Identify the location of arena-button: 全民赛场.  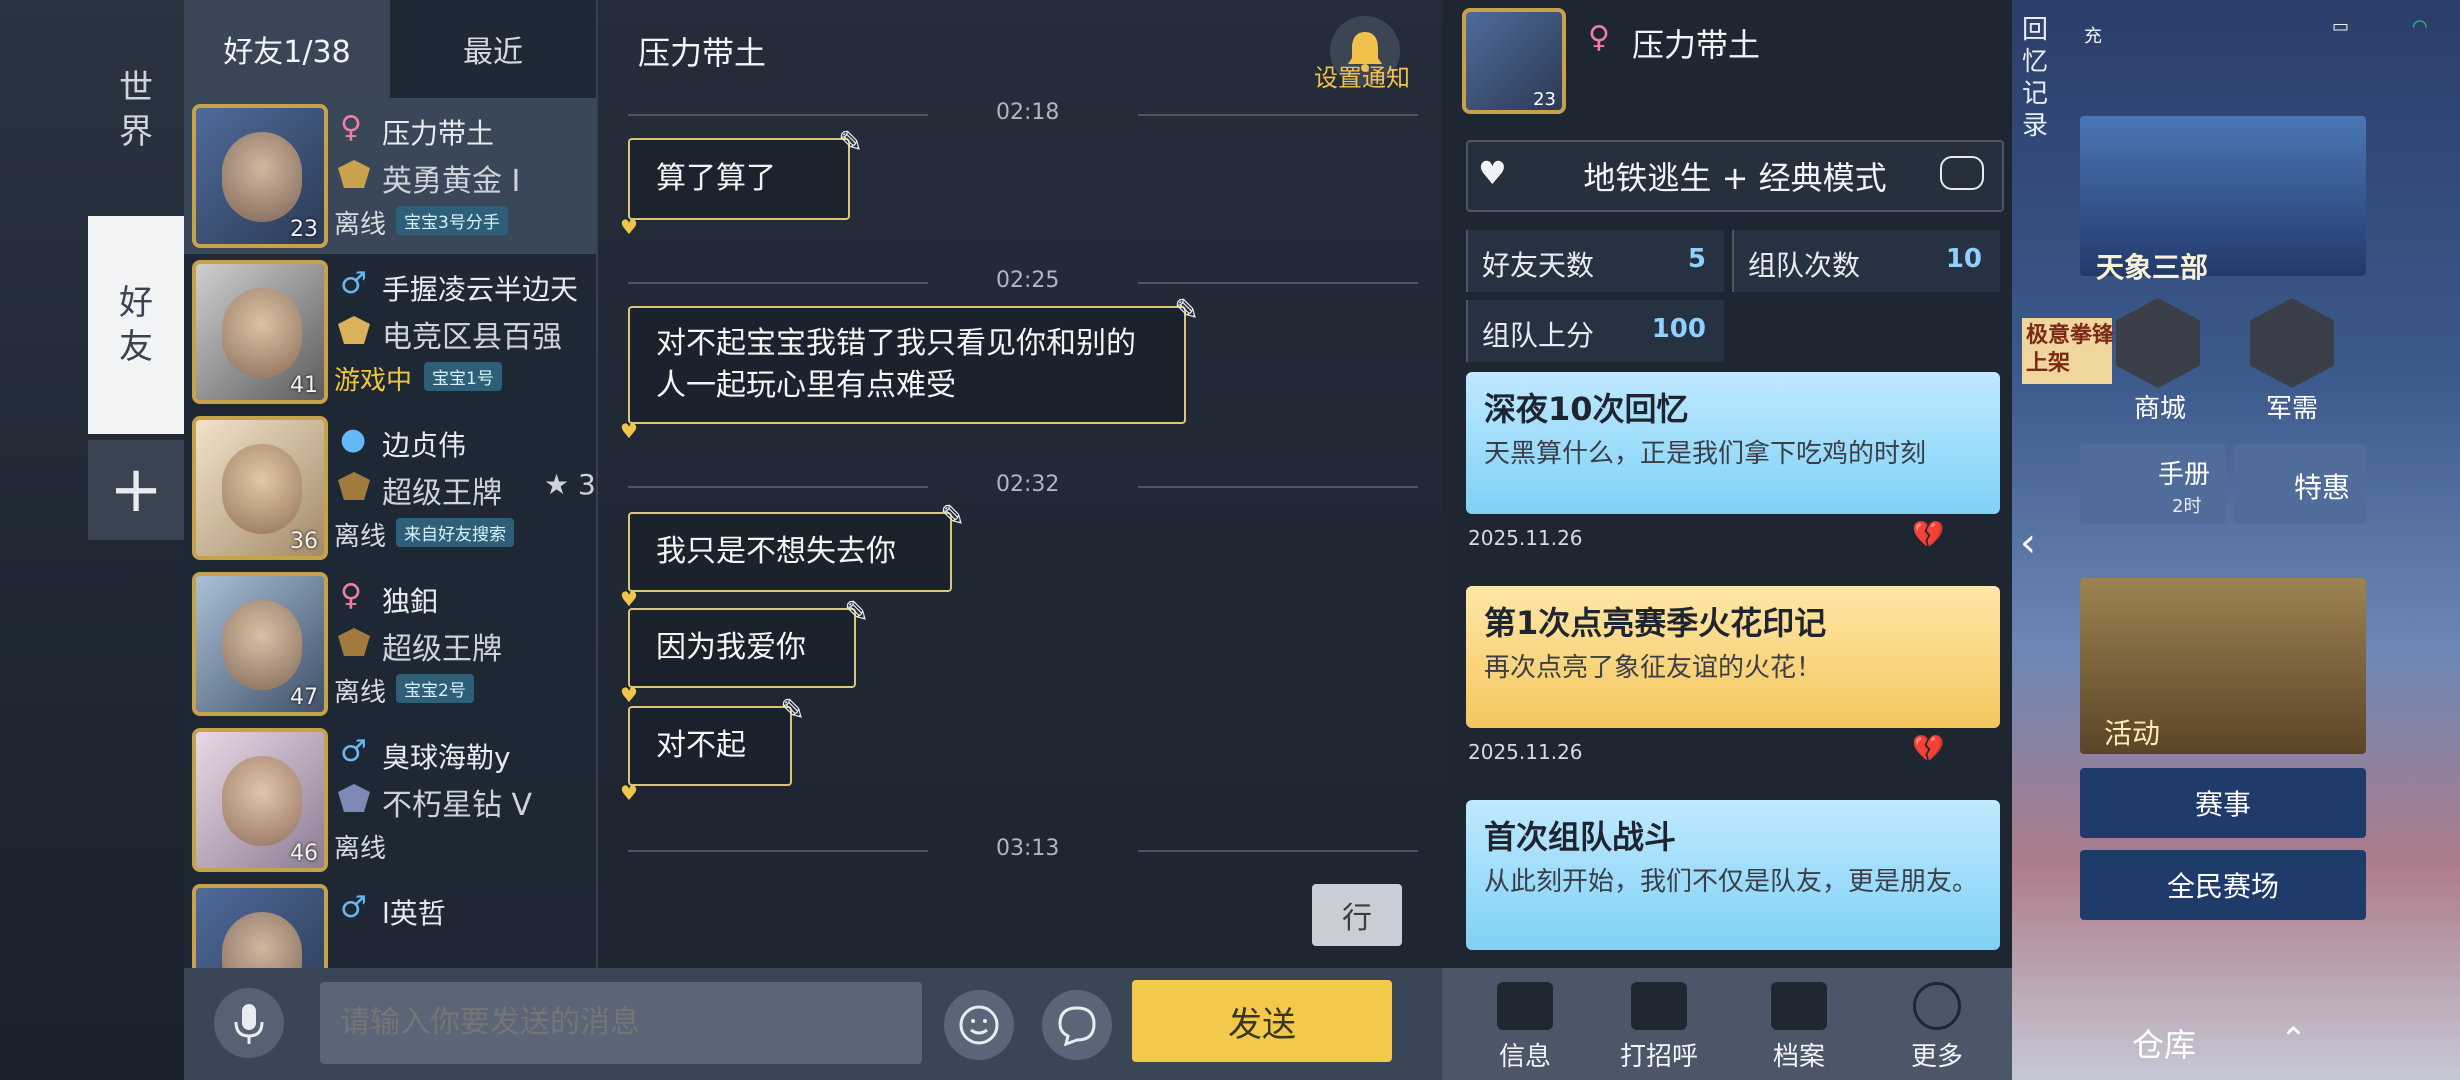
(2223, 885).